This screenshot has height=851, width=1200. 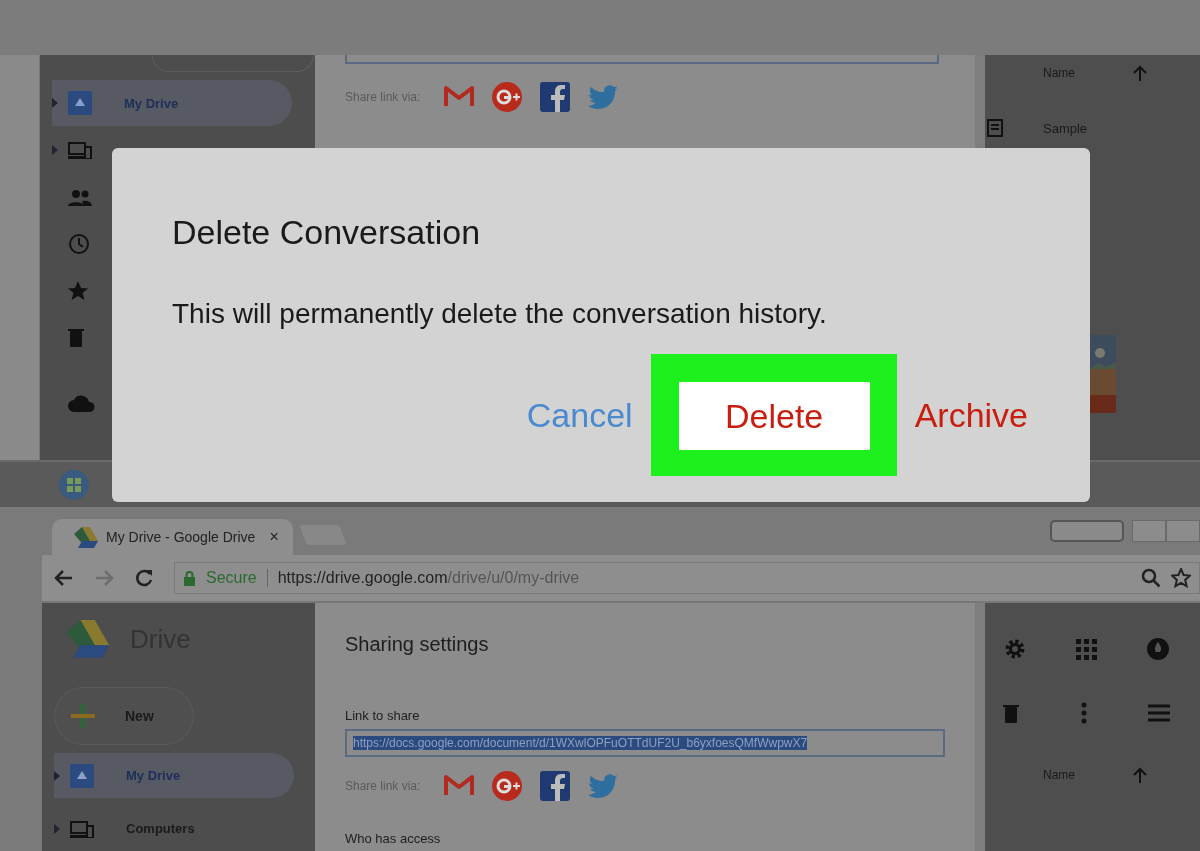 I want to click on forward-icon, so click(x=104, y=578).